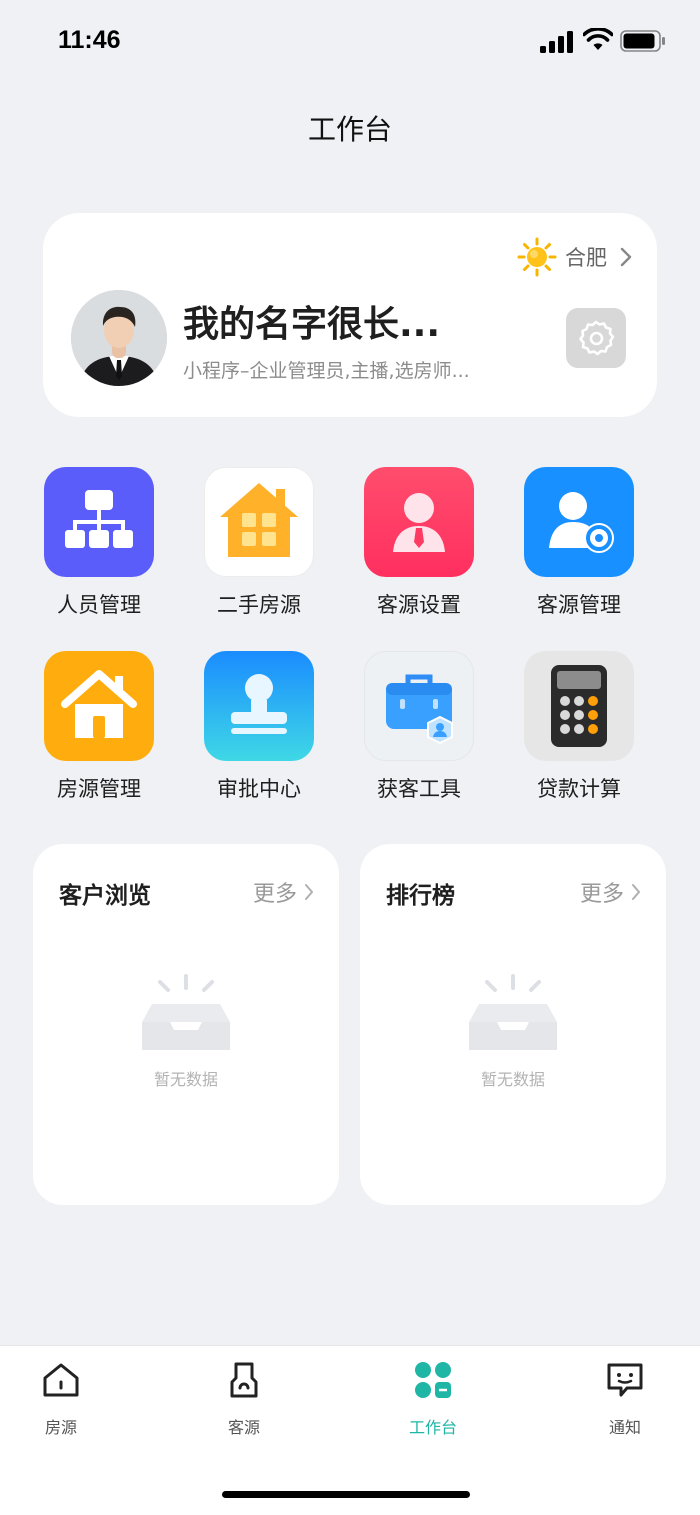 This screenshot has height=1515, width=700. What do you see at coordinates (350, 1430) in the screenshot?
I see `tab-bar: 房源 客源 工作台 通知` at bounding box center [350, 1430].